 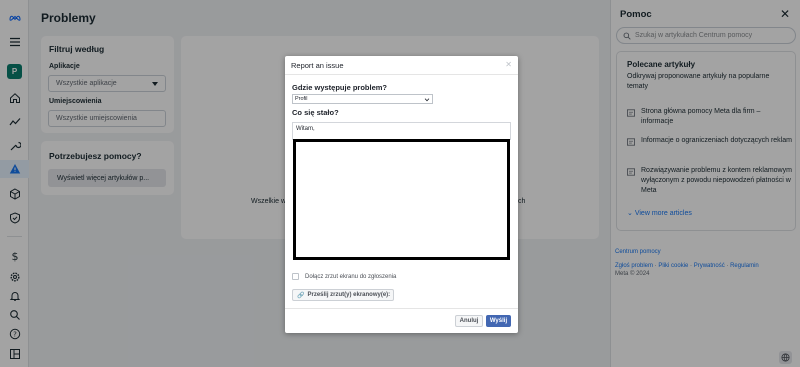 What do you see at coordinates (401, 199) in the screenshot?
I see `screenshot-preview` at bounding box center [401, 199].